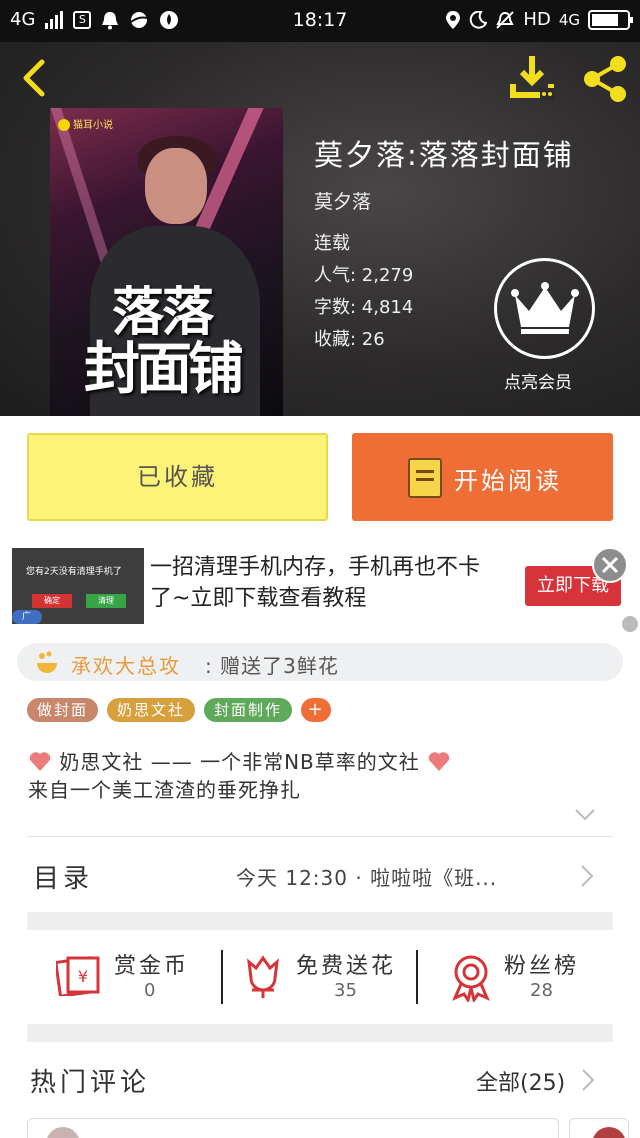  Describe the element at coordinates (263, 976) in the screenshot. I see `flower-icon` at that location.